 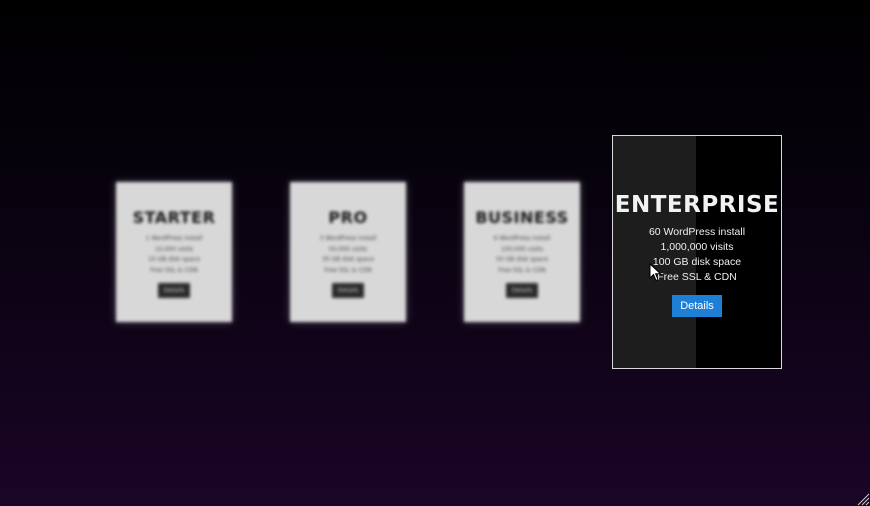 I want to click on plan-feature: 100 GB disk space, so click(x=697, y=262).